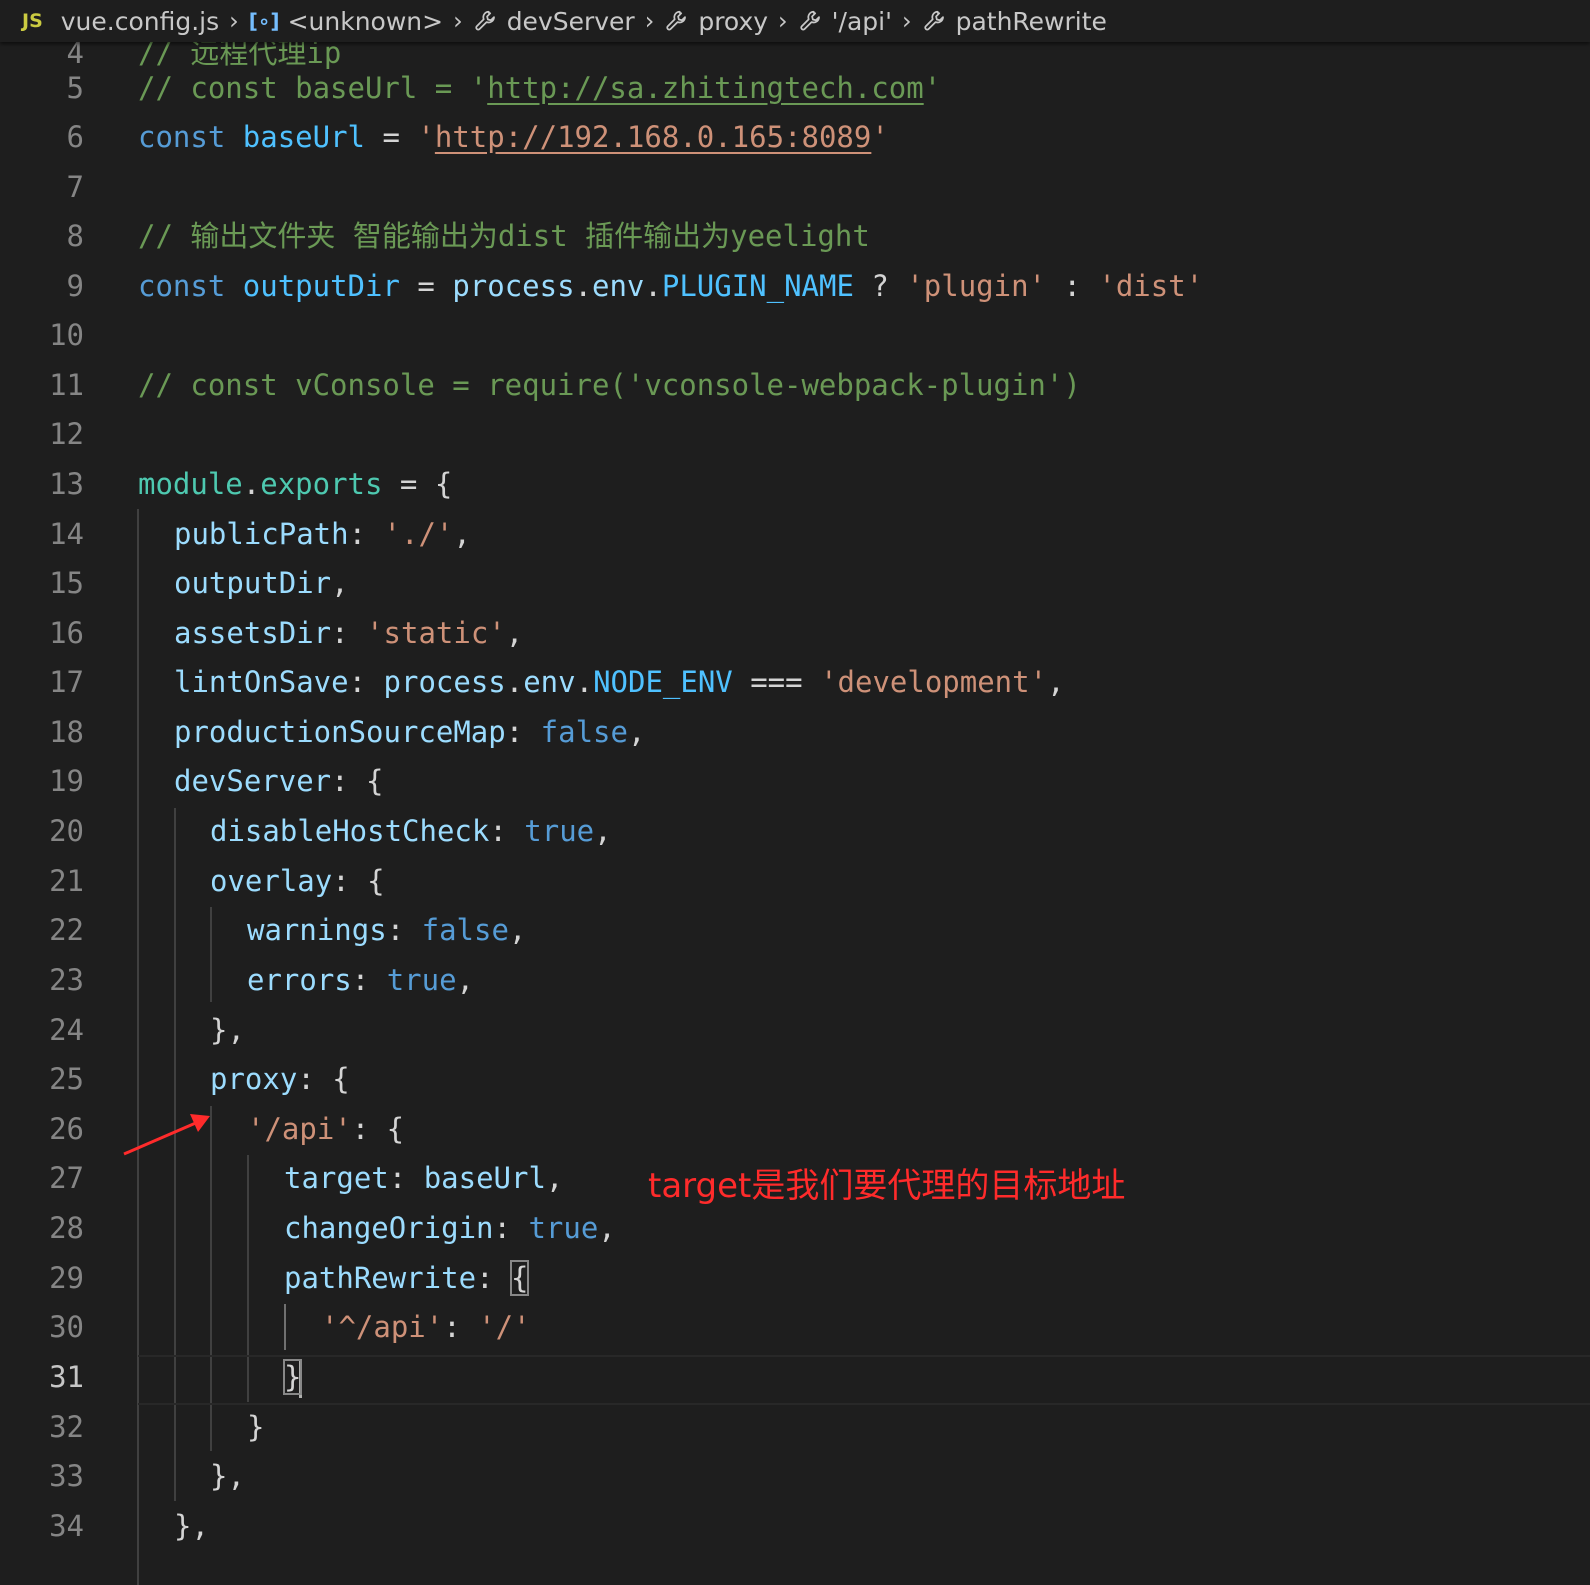  Describe the element at coordinates (340, 732) in the screenshot. I see `property-key: productionSourceMap` at that location.